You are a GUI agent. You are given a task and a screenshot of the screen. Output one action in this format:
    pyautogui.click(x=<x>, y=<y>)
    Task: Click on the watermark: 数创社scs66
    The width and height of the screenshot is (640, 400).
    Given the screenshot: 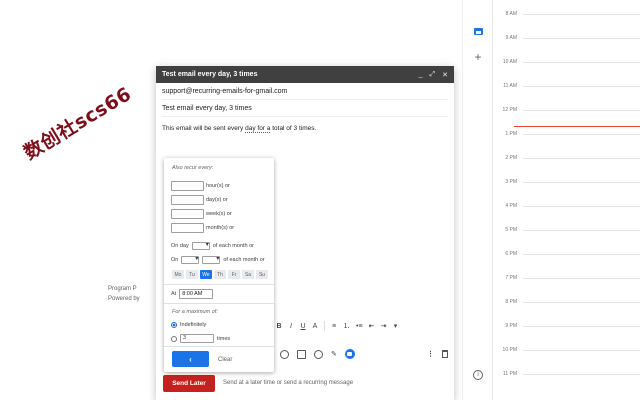 What is the action you would take?
    pyautogui.click(x=78, y=123)
    